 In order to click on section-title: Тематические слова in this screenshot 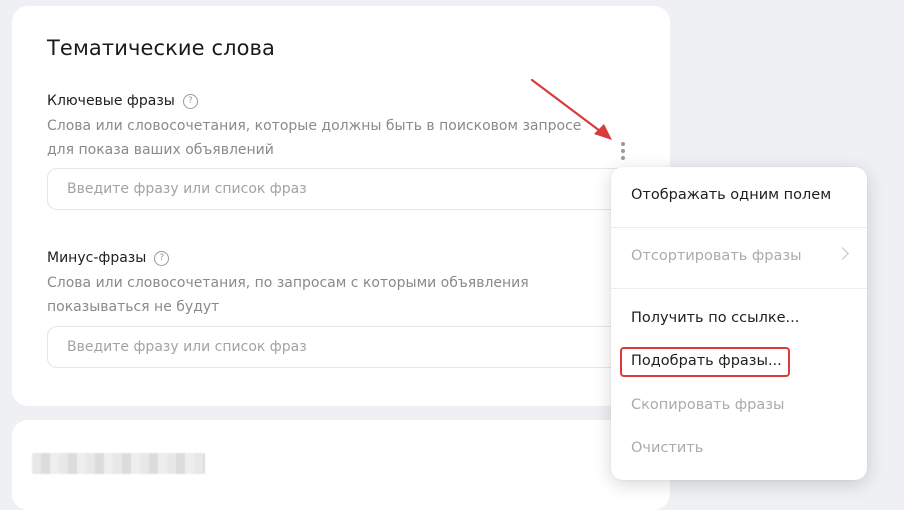, I will do `click(161, 48)`.